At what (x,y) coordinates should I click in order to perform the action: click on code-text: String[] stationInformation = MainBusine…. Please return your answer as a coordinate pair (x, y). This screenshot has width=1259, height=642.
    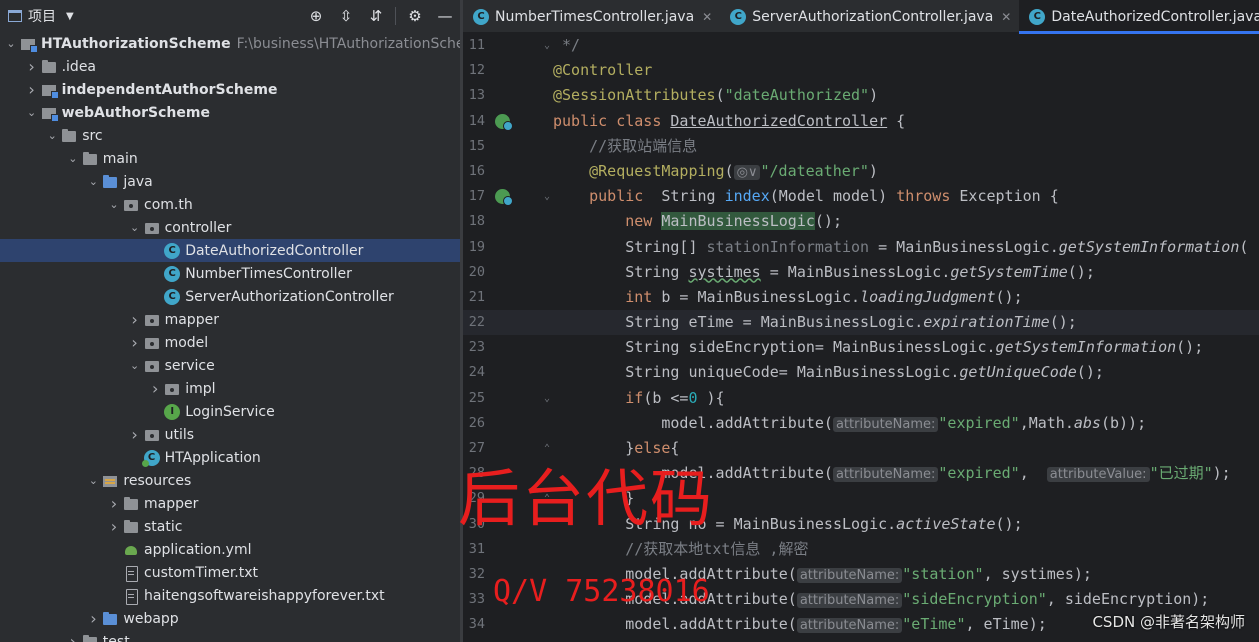
    Looking at the image, I should click on (900, 247).